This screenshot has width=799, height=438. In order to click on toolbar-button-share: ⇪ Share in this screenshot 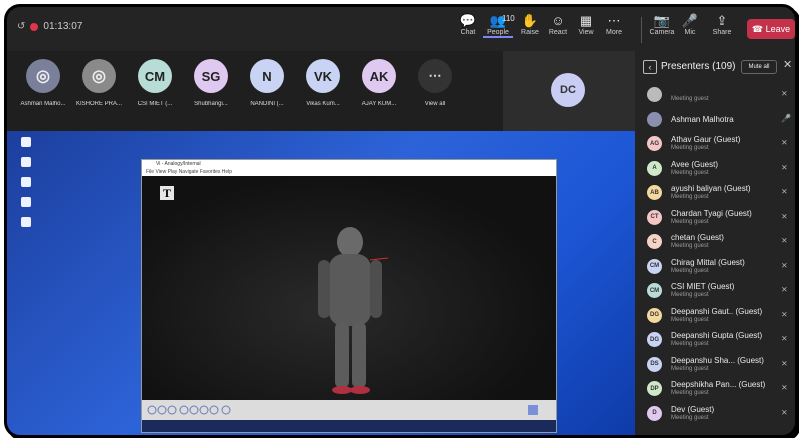, I will do `click(722, 24)`.